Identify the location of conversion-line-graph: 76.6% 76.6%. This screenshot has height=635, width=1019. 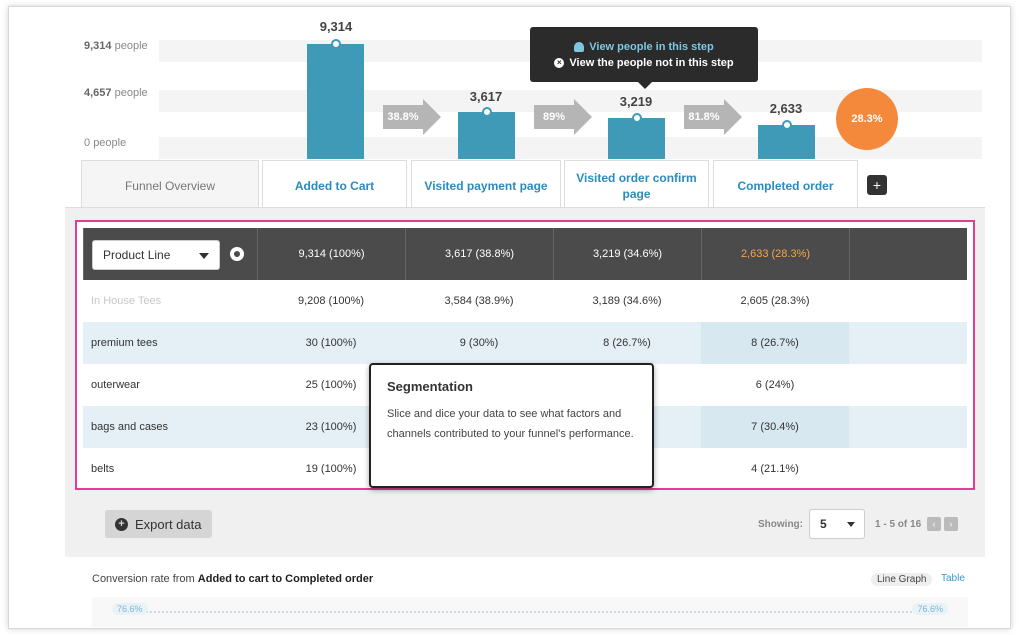
(530, 612).